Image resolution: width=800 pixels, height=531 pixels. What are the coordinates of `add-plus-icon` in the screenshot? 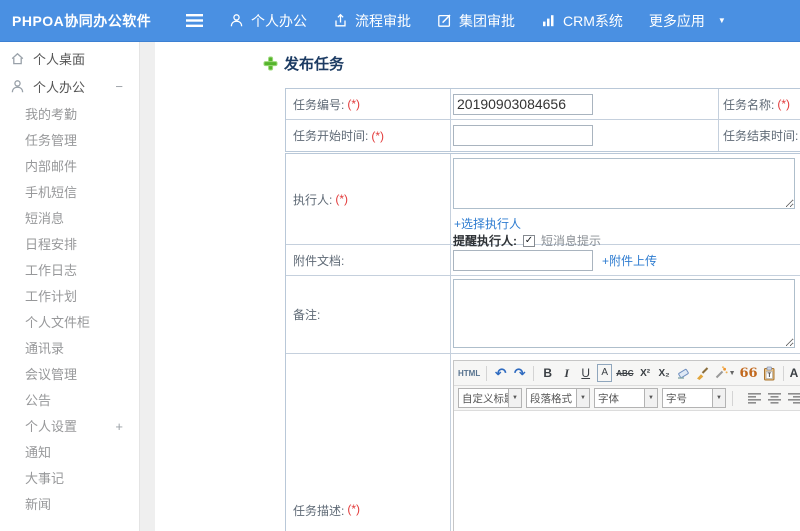 It's located at (270, 63).